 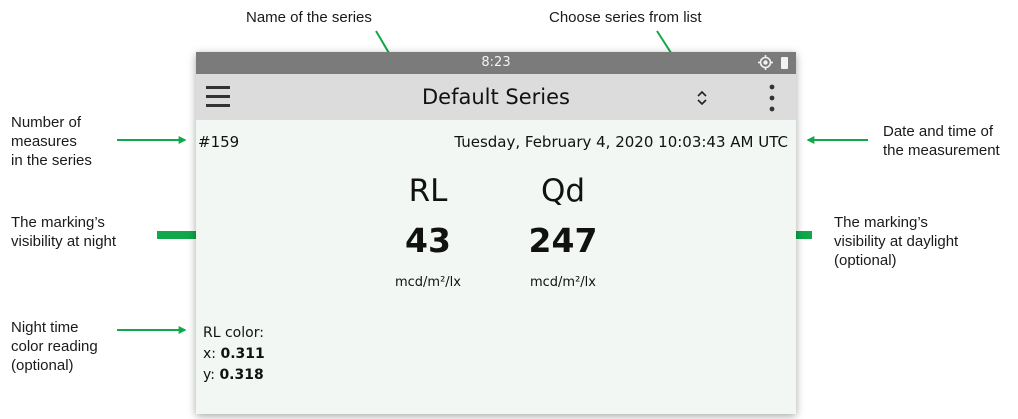 I want to click on battery-icon, so click(x=784, y=62).